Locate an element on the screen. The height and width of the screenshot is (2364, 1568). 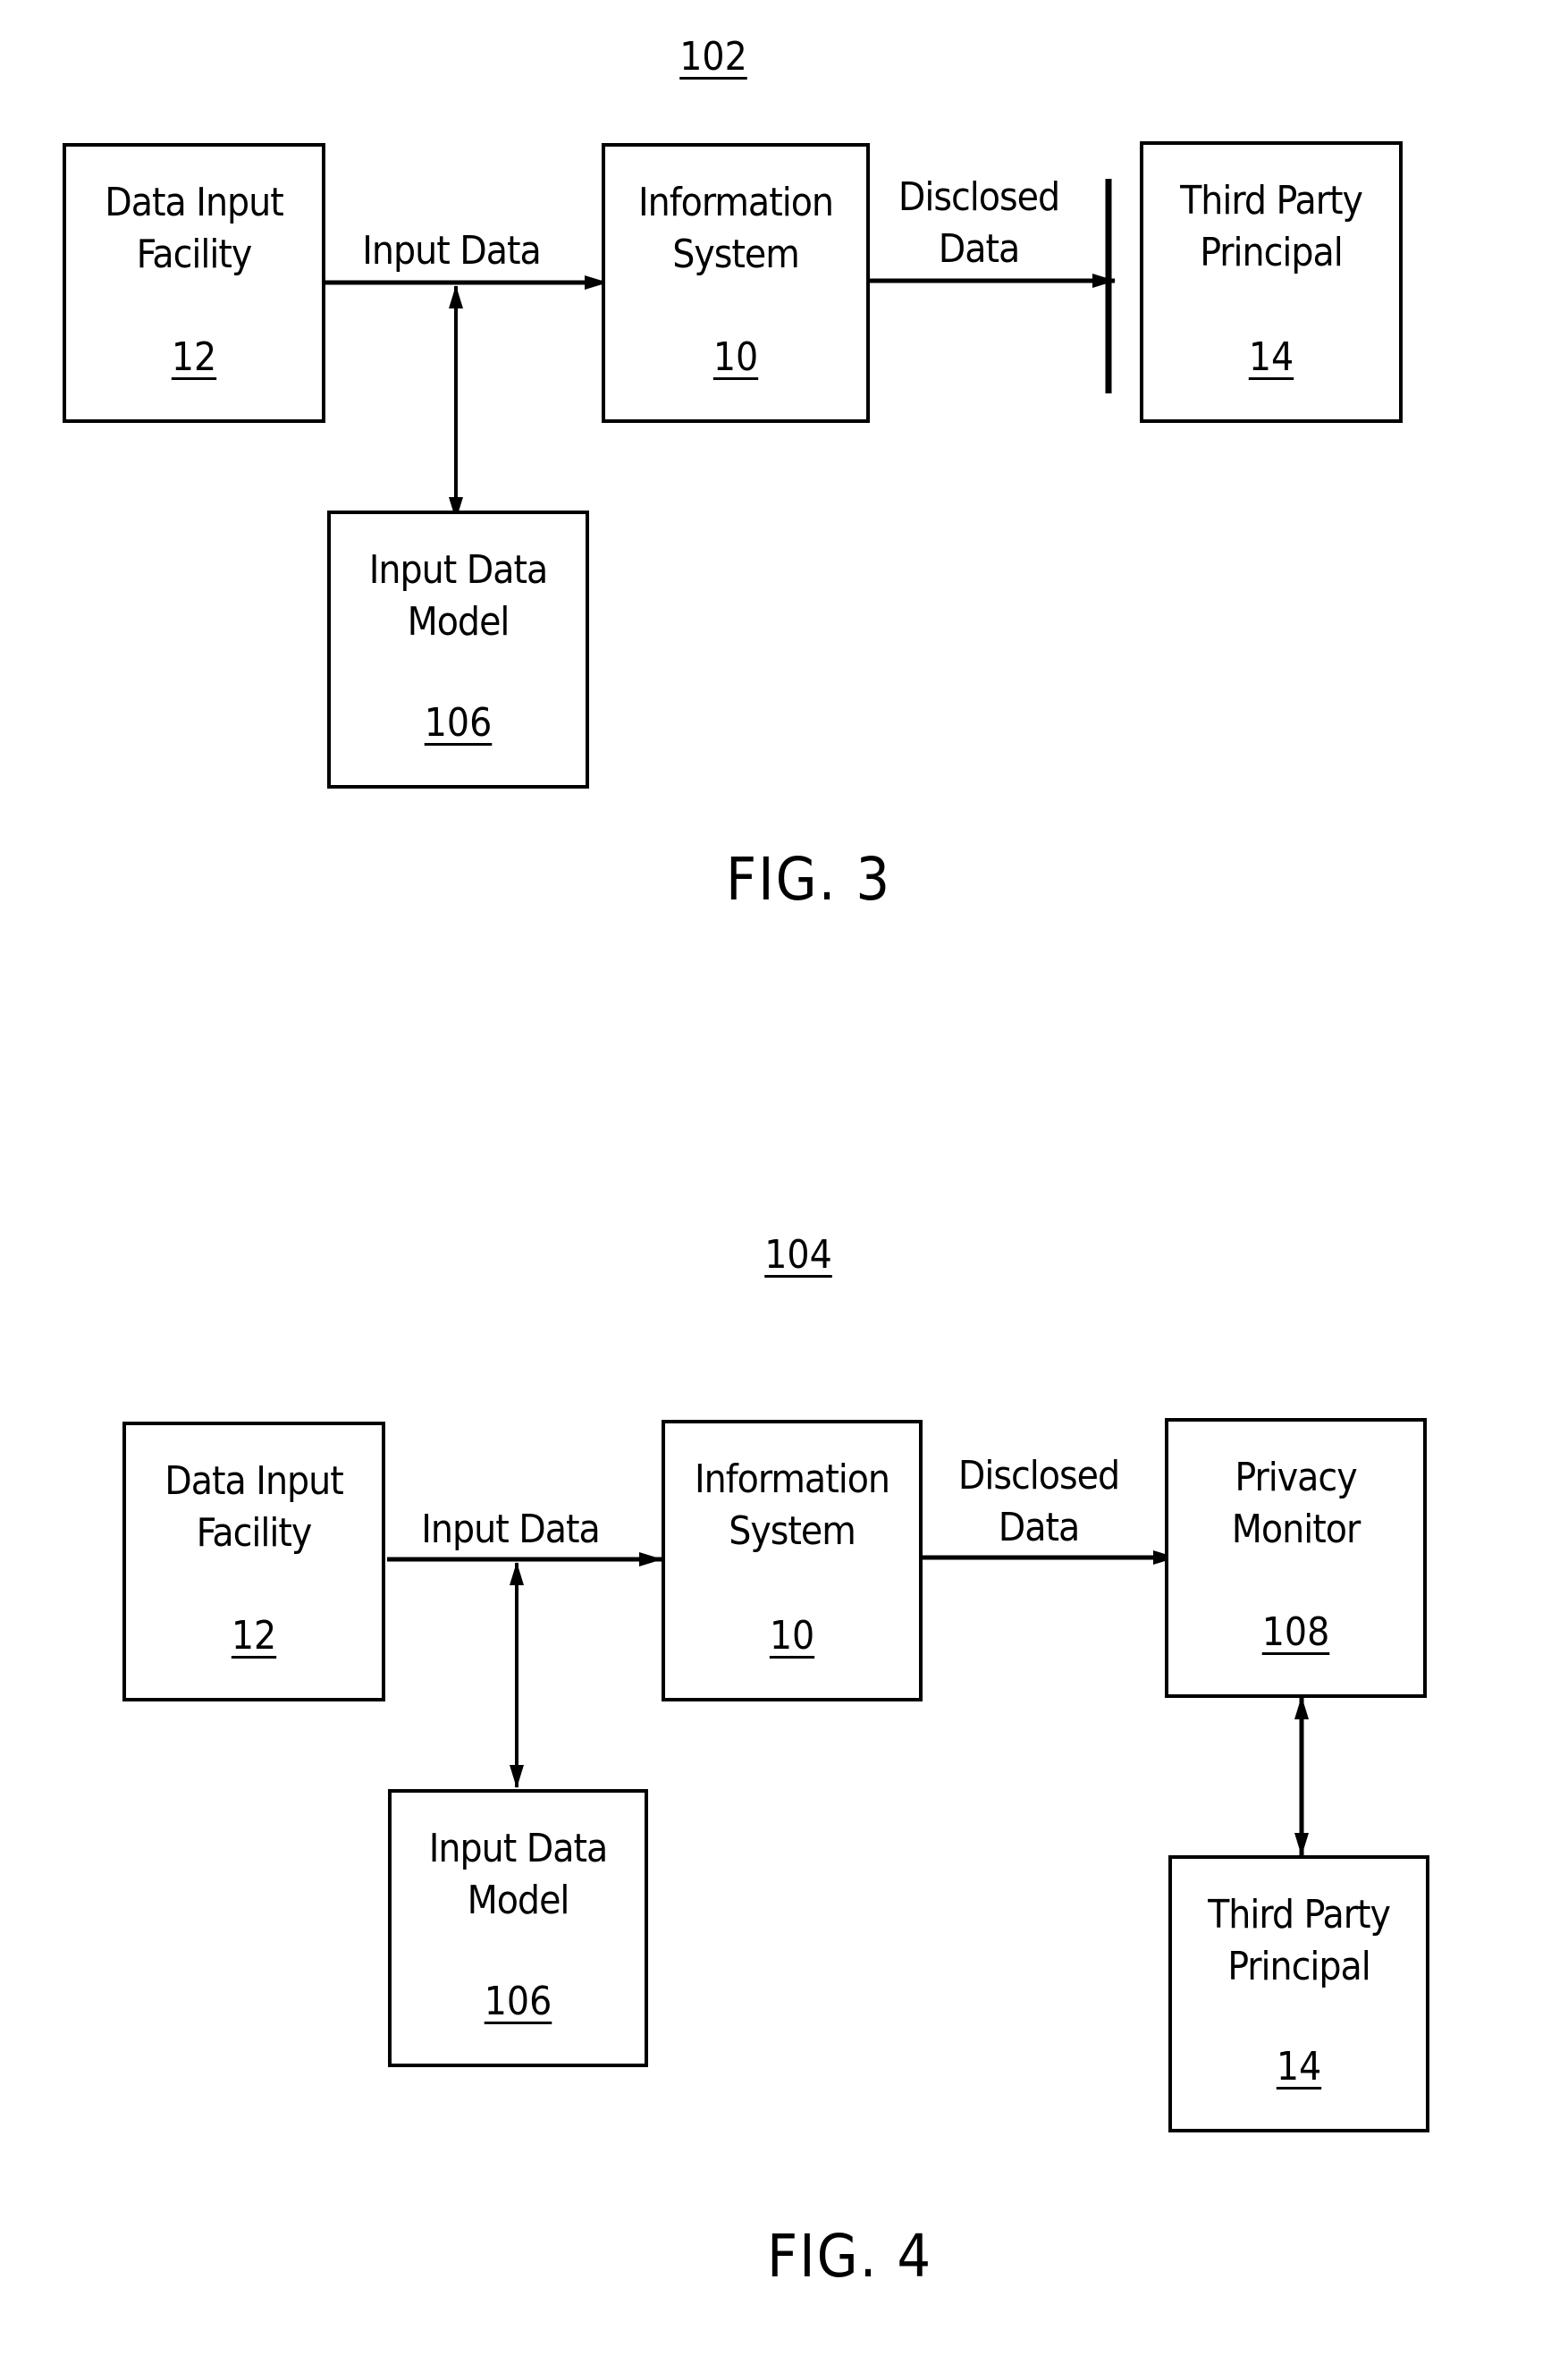
fig3-input-data-model-box: Input Data Model 106 is located at coordinates (458, 650).